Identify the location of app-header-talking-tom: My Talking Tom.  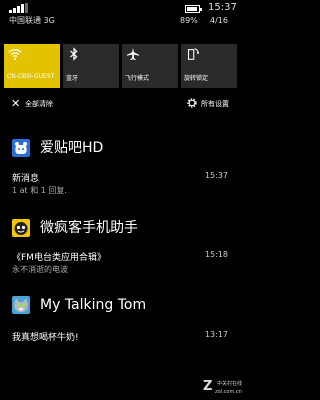
(122, 305).